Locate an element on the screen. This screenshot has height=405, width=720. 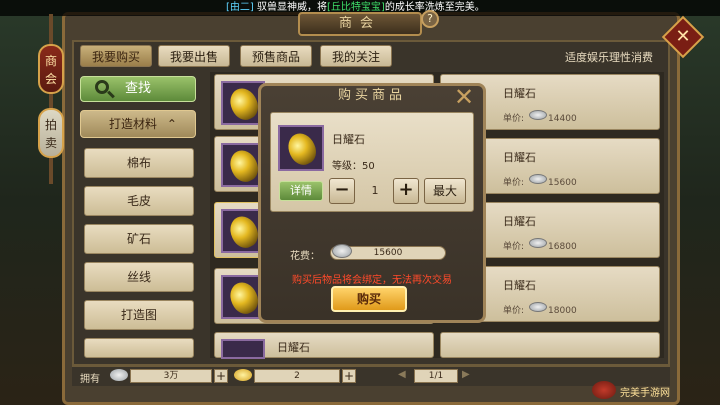
search-button: 查找 is located at coordinates (138, 89).